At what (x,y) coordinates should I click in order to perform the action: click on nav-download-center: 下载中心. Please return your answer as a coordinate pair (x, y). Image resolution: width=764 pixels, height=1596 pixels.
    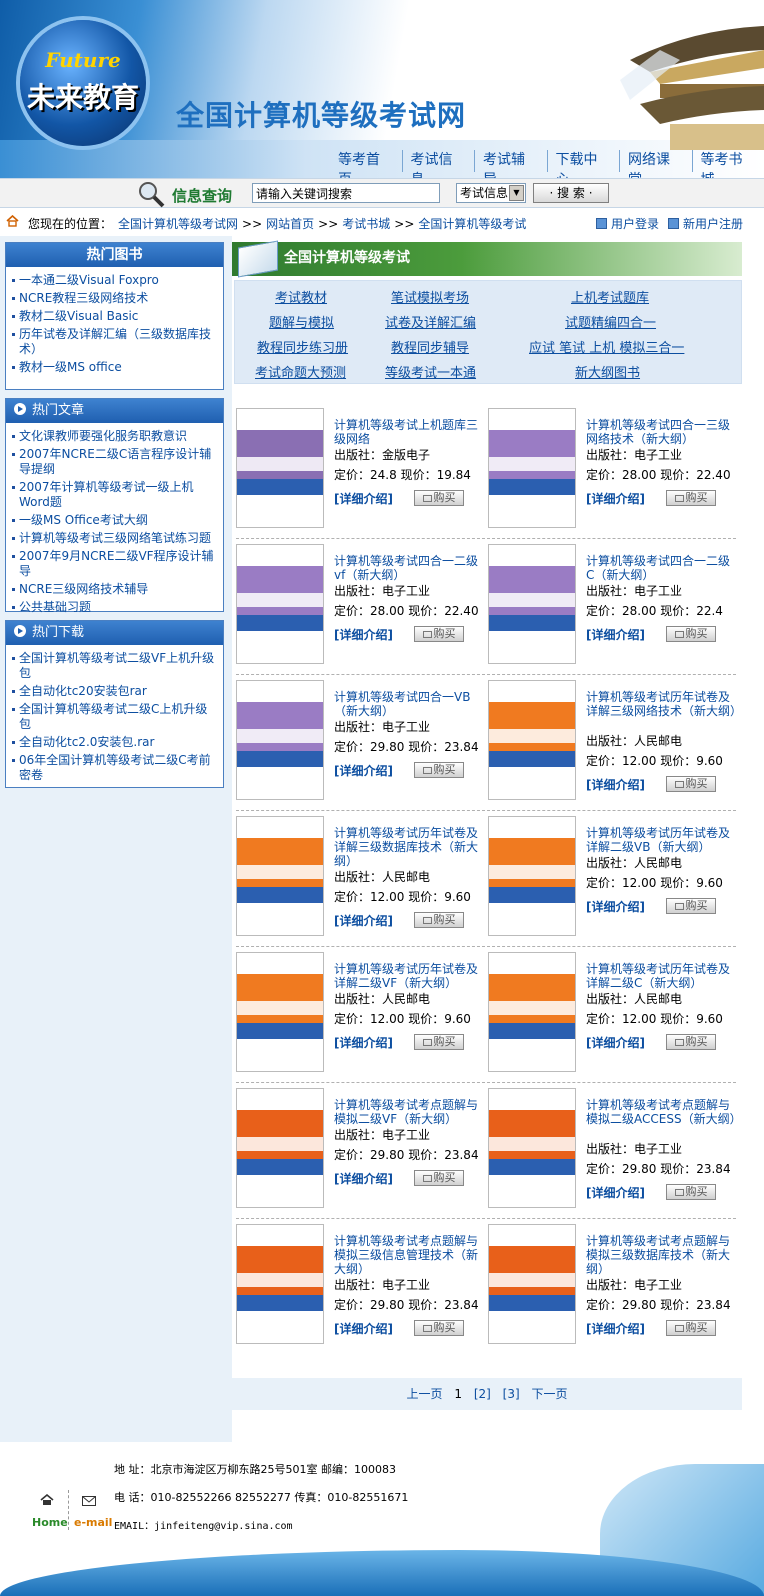
    Looking at the image, I should click on (584, 165).